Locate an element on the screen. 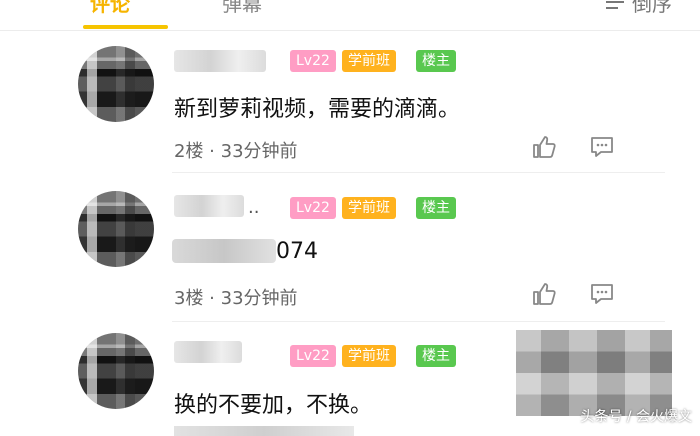 The image size is (700, 436). tab-danmaku: 弹幕 is located at coordinates (242, 8).